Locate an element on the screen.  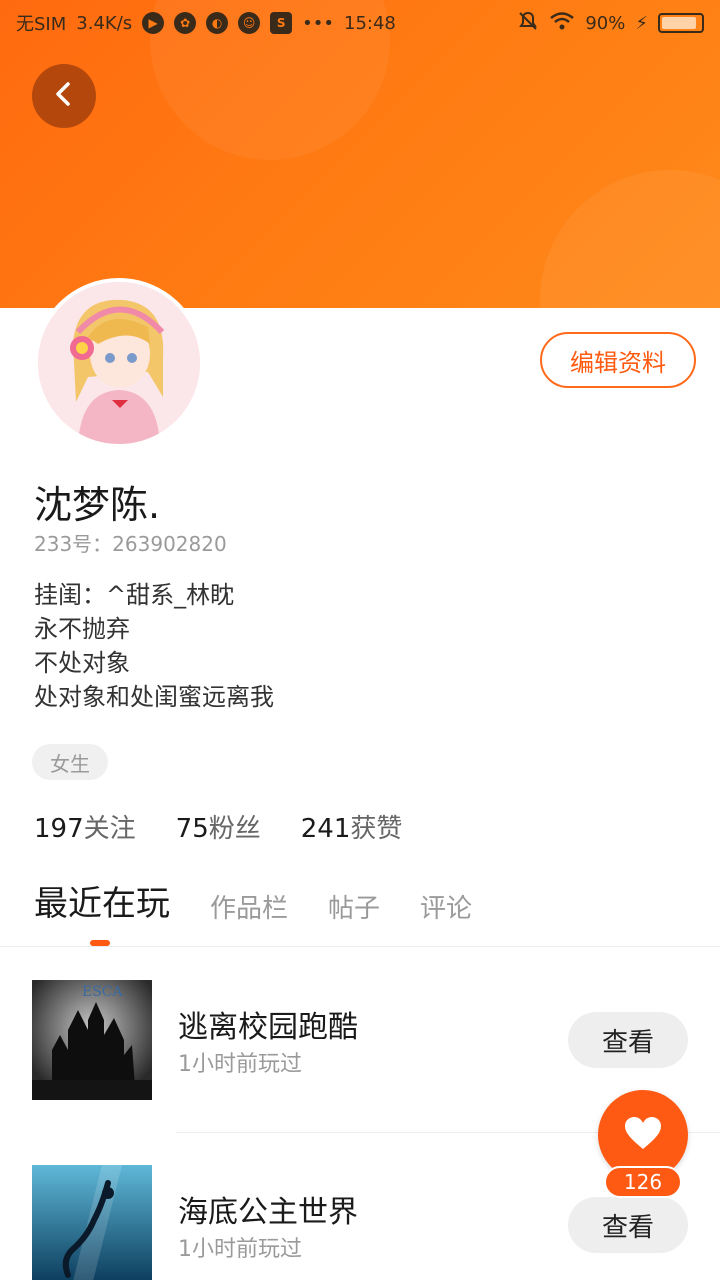
avatar is located at coordinates (119, 363).